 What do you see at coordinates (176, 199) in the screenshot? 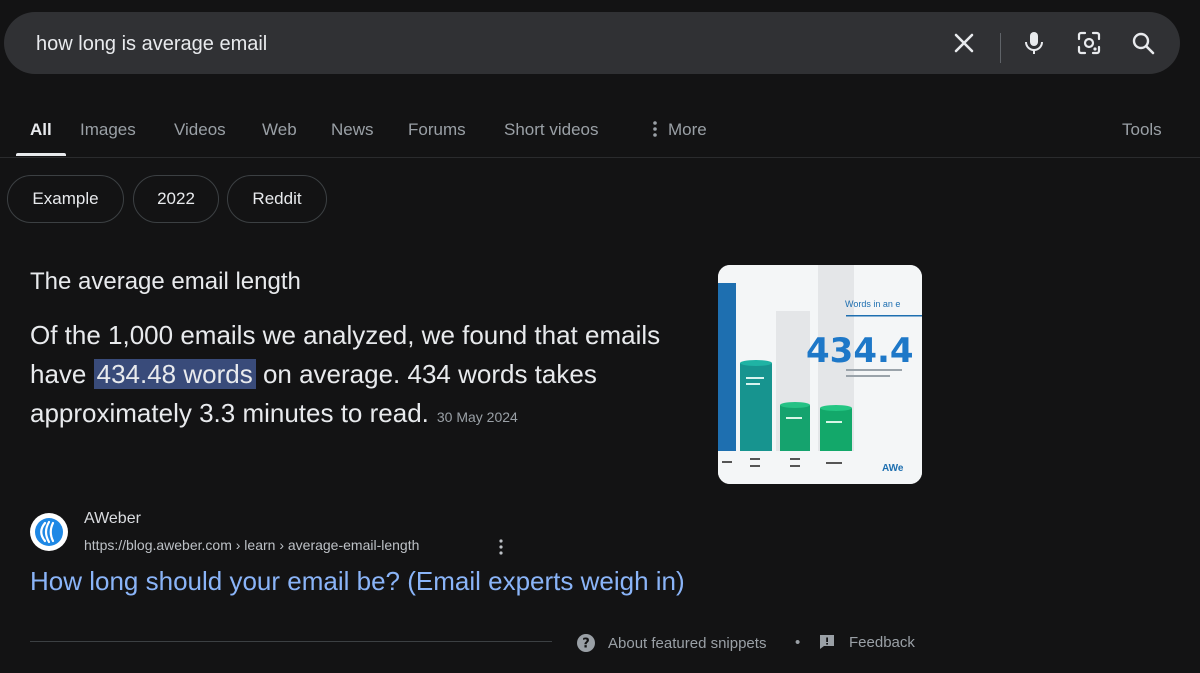
I see `chip-2022: 2022` at bounding box center [176, 199].